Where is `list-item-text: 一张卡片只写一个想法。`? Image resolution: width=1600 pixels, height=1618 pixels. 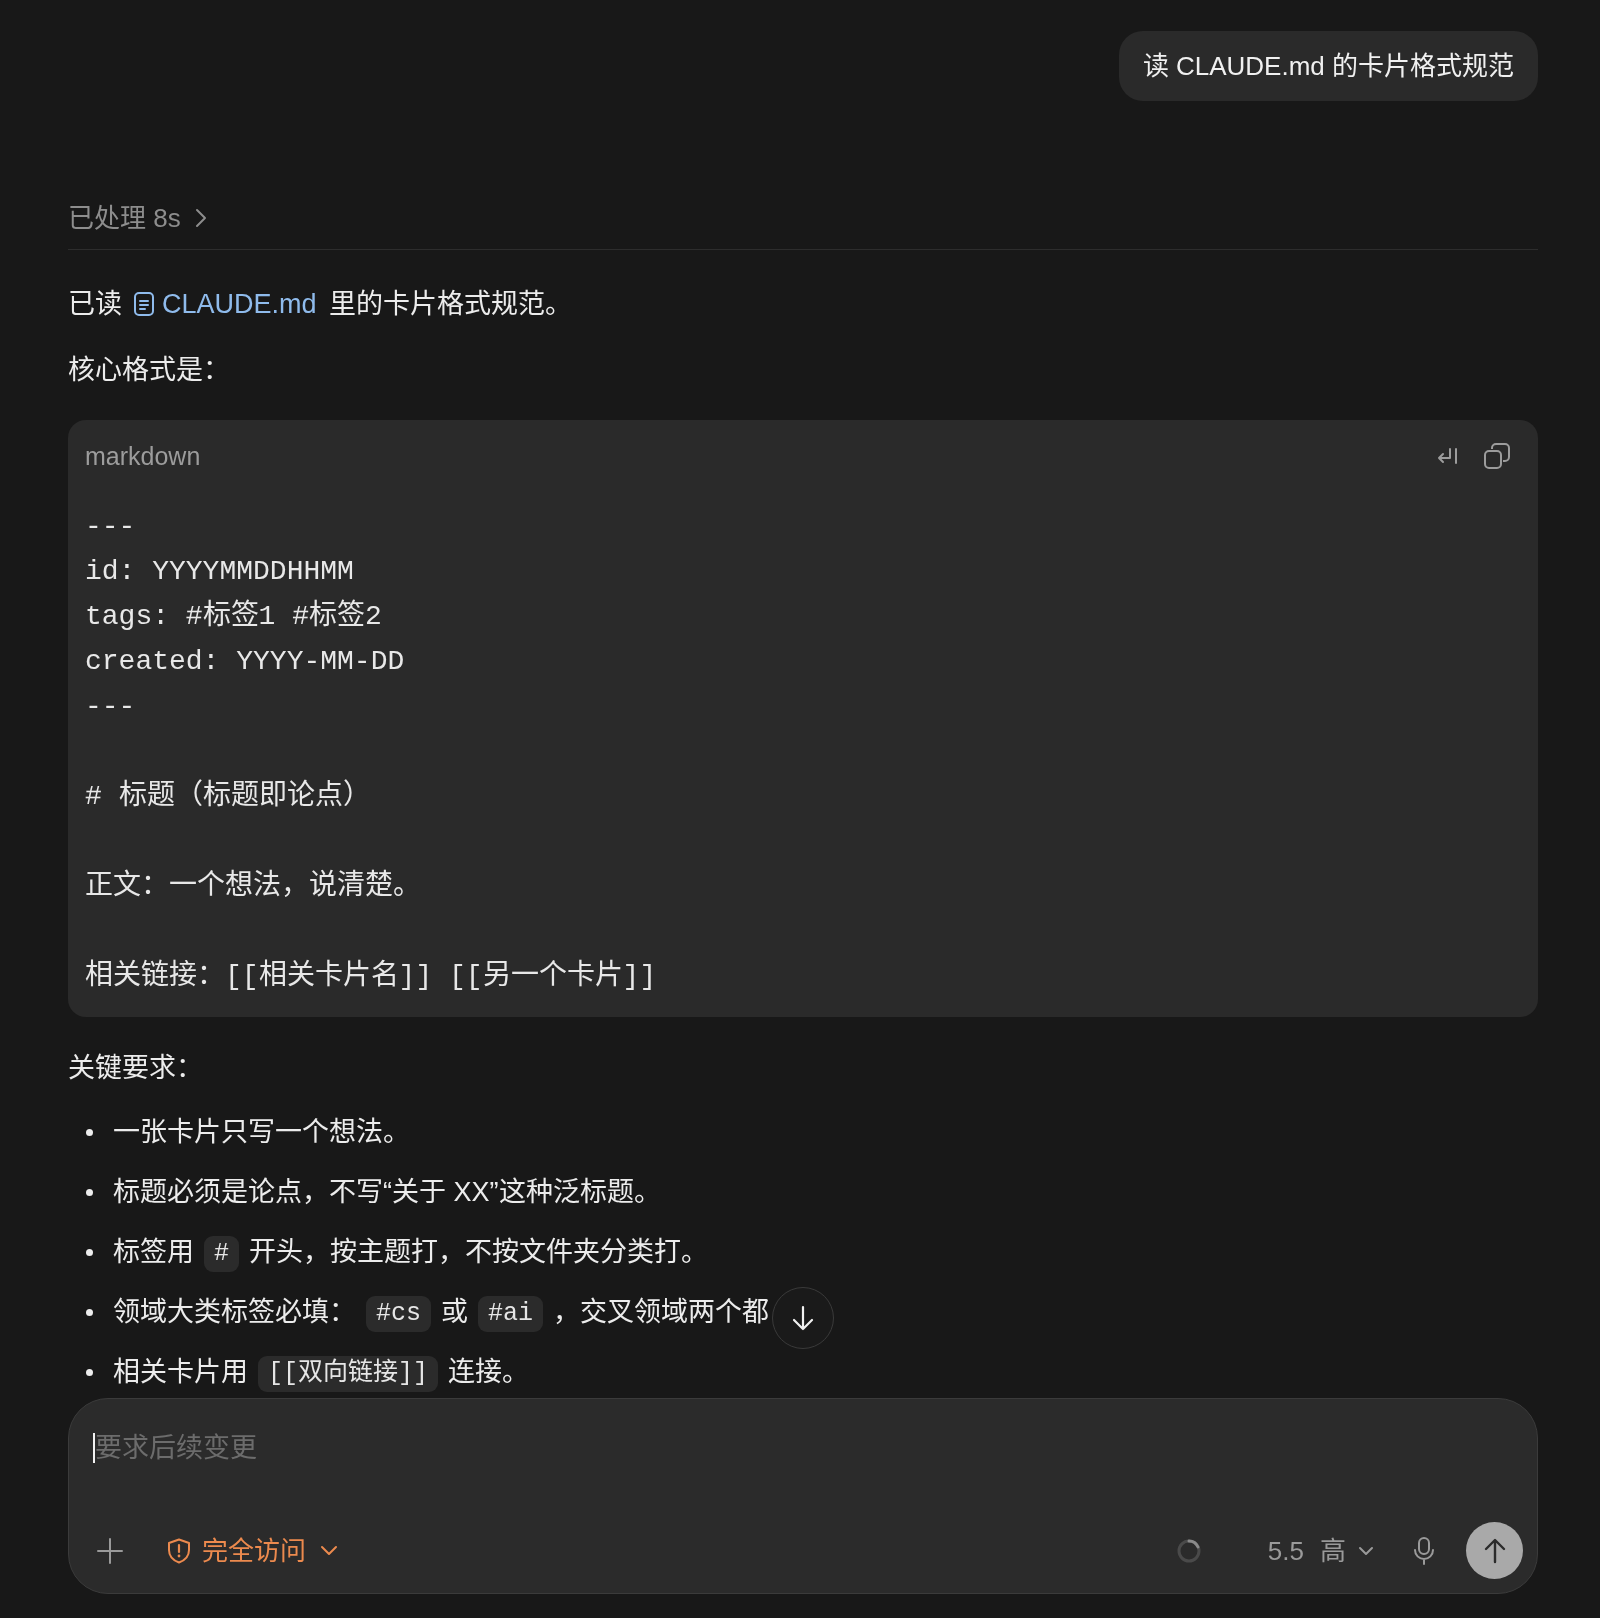
list-item-text: 一张卡片只写一个想法。 is located at coordinates (261, 1132).